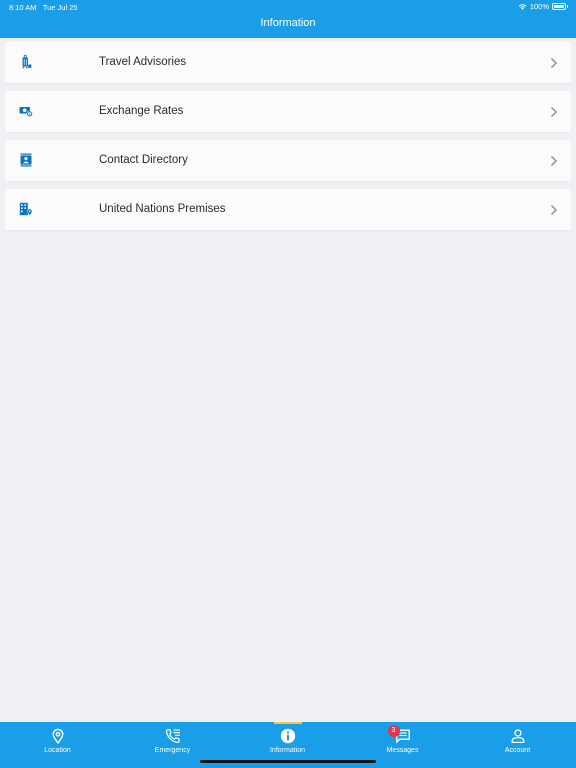  I want to click on status-date-text: Tue Jul 25, so click(60, 7).